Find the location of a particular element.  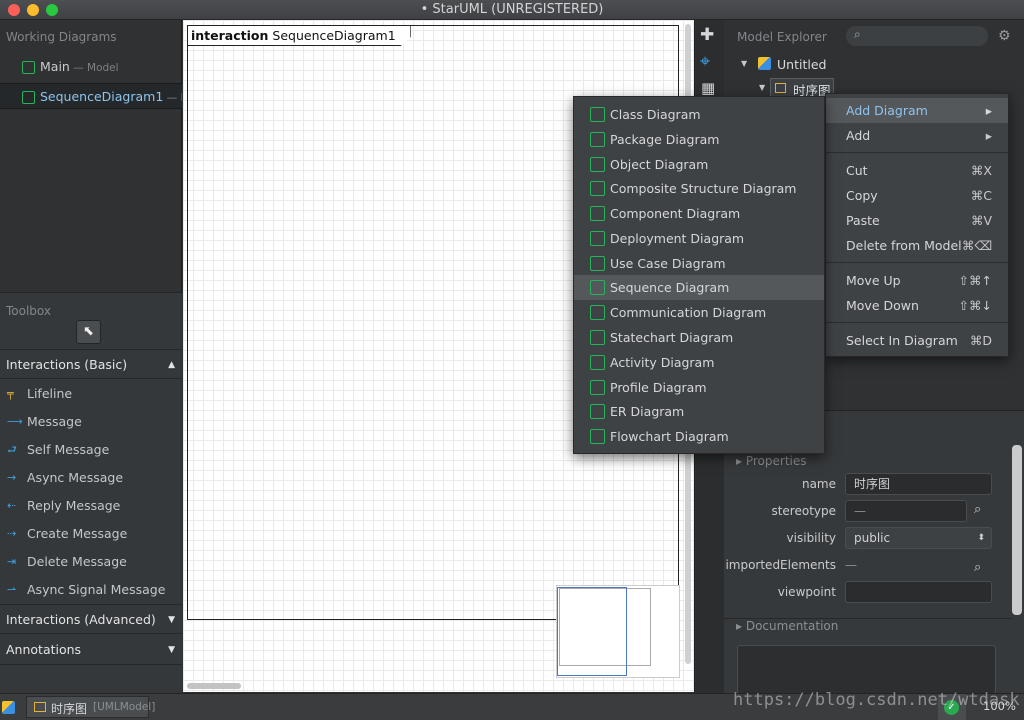

submenu-item-sequence-diagram: Sequence Diagram is located at coordinates (699, 287).